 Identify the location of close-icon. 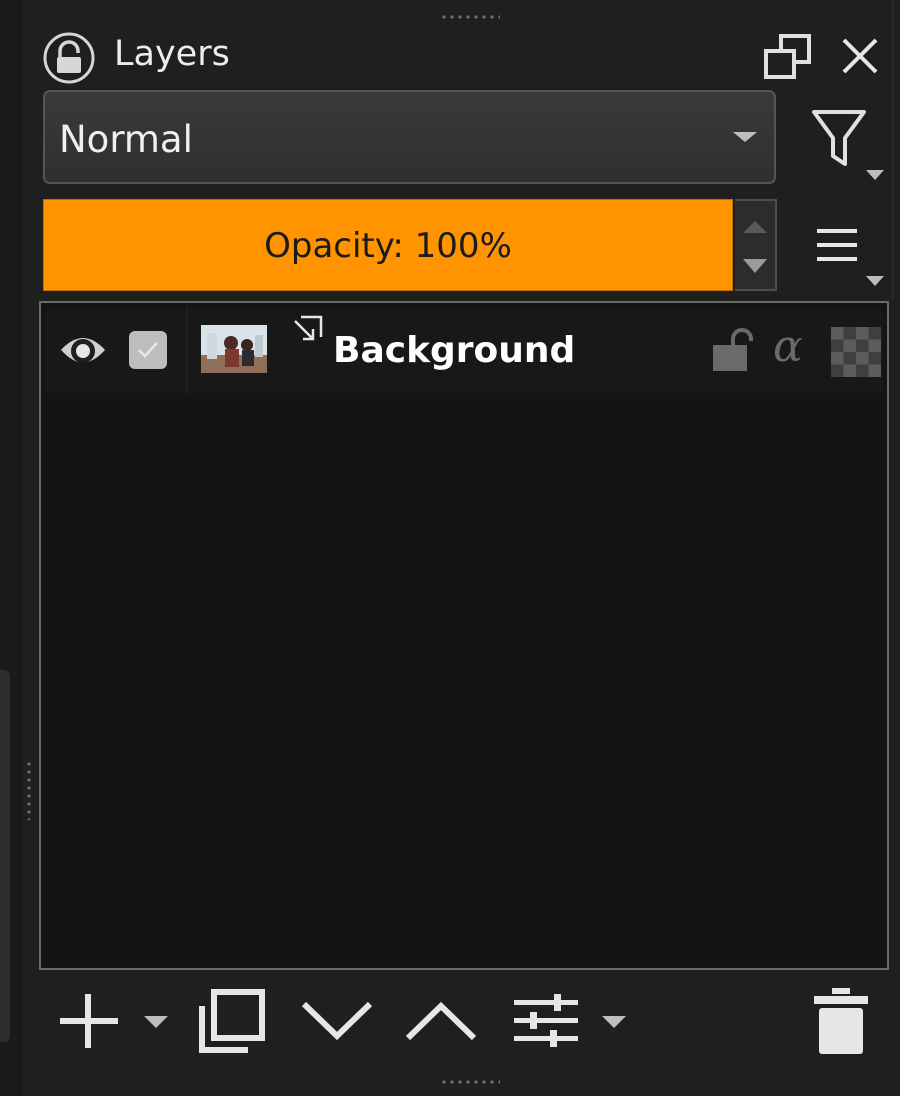
(860, 56).